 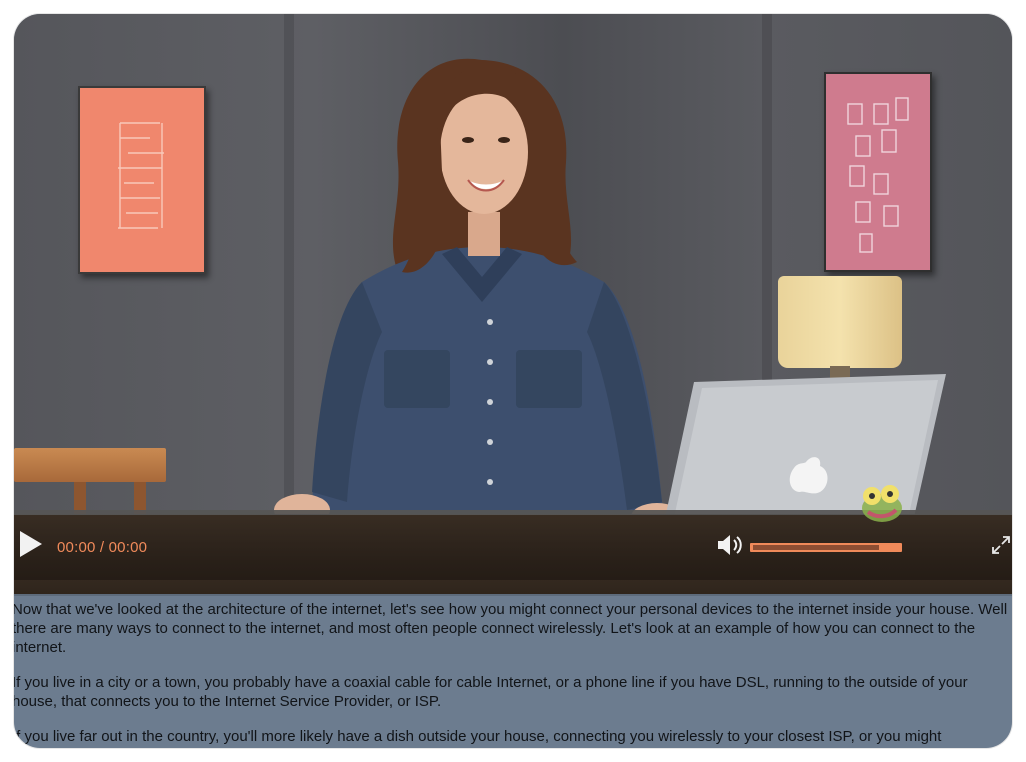 I want to click on play-icon, so click(x=31, y=544).